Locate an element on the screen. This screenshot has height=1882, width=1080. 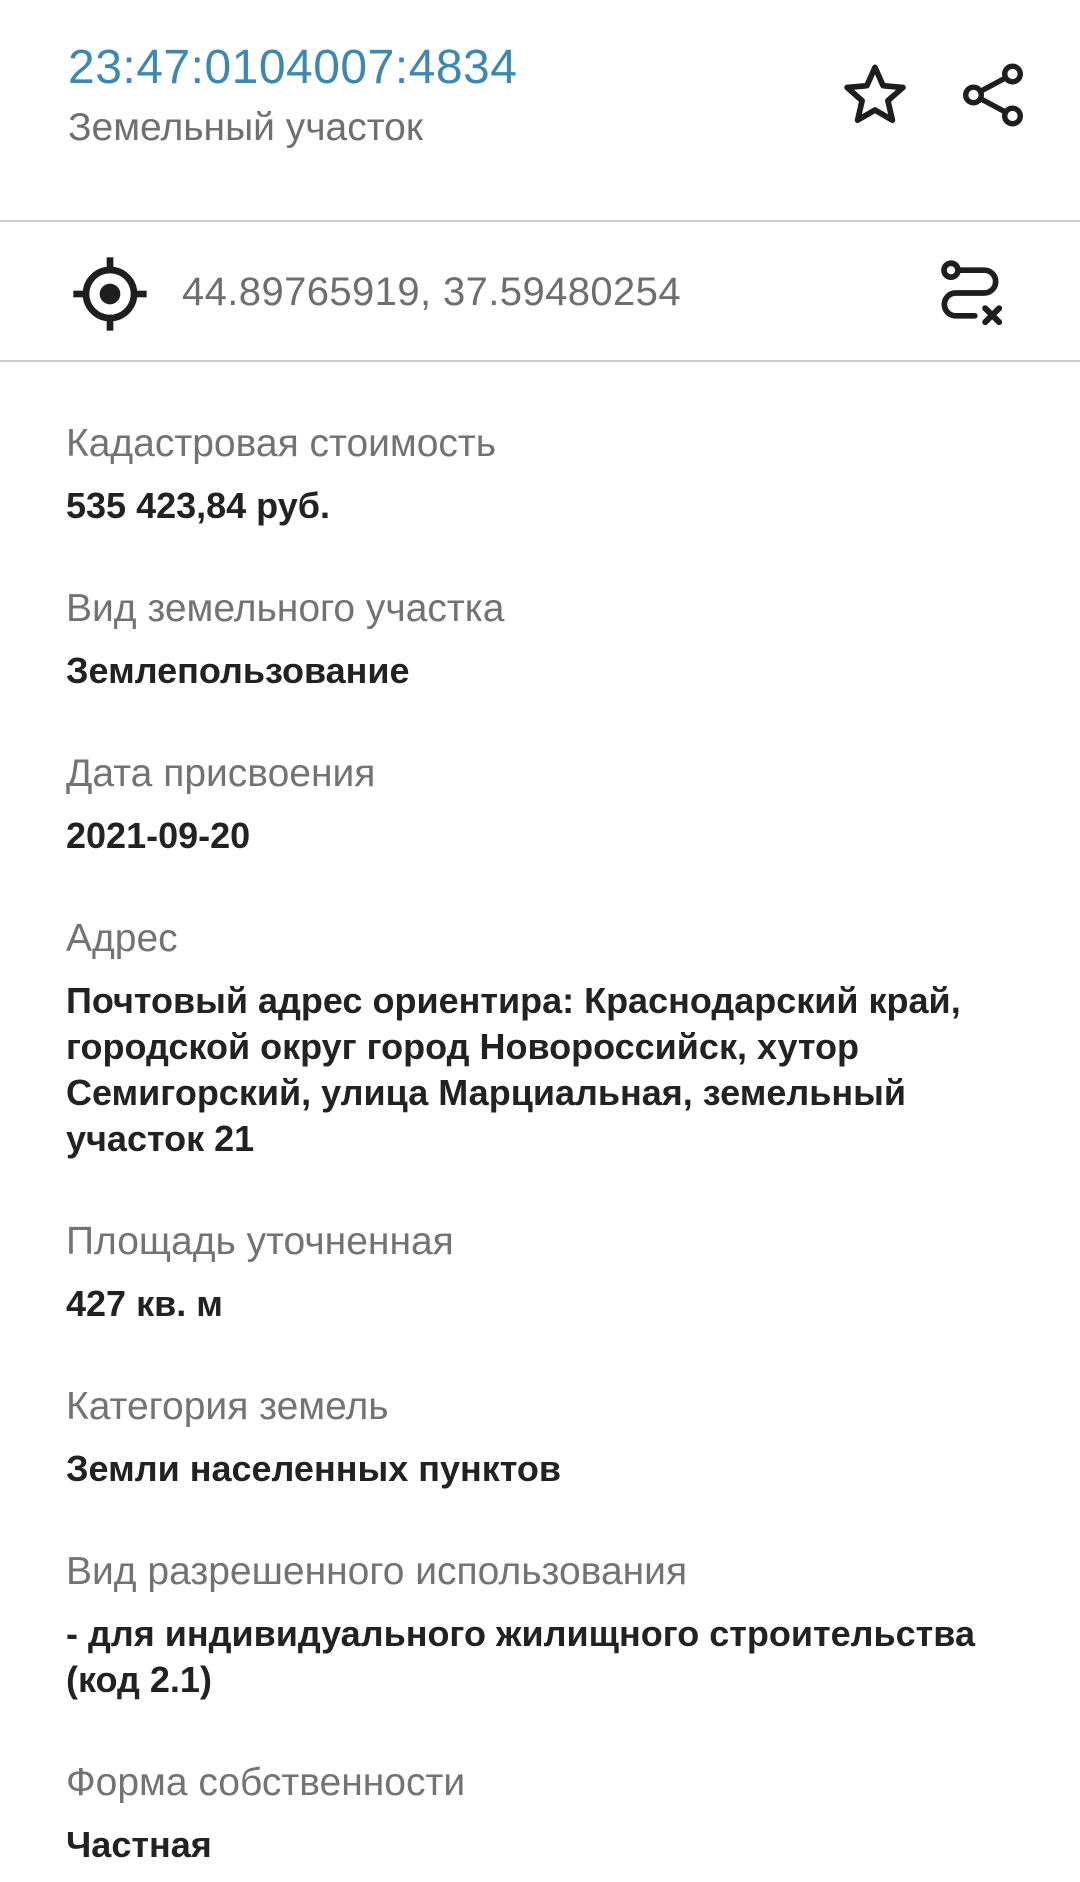
field-value: Частная is located at coordinates (139, 1844).